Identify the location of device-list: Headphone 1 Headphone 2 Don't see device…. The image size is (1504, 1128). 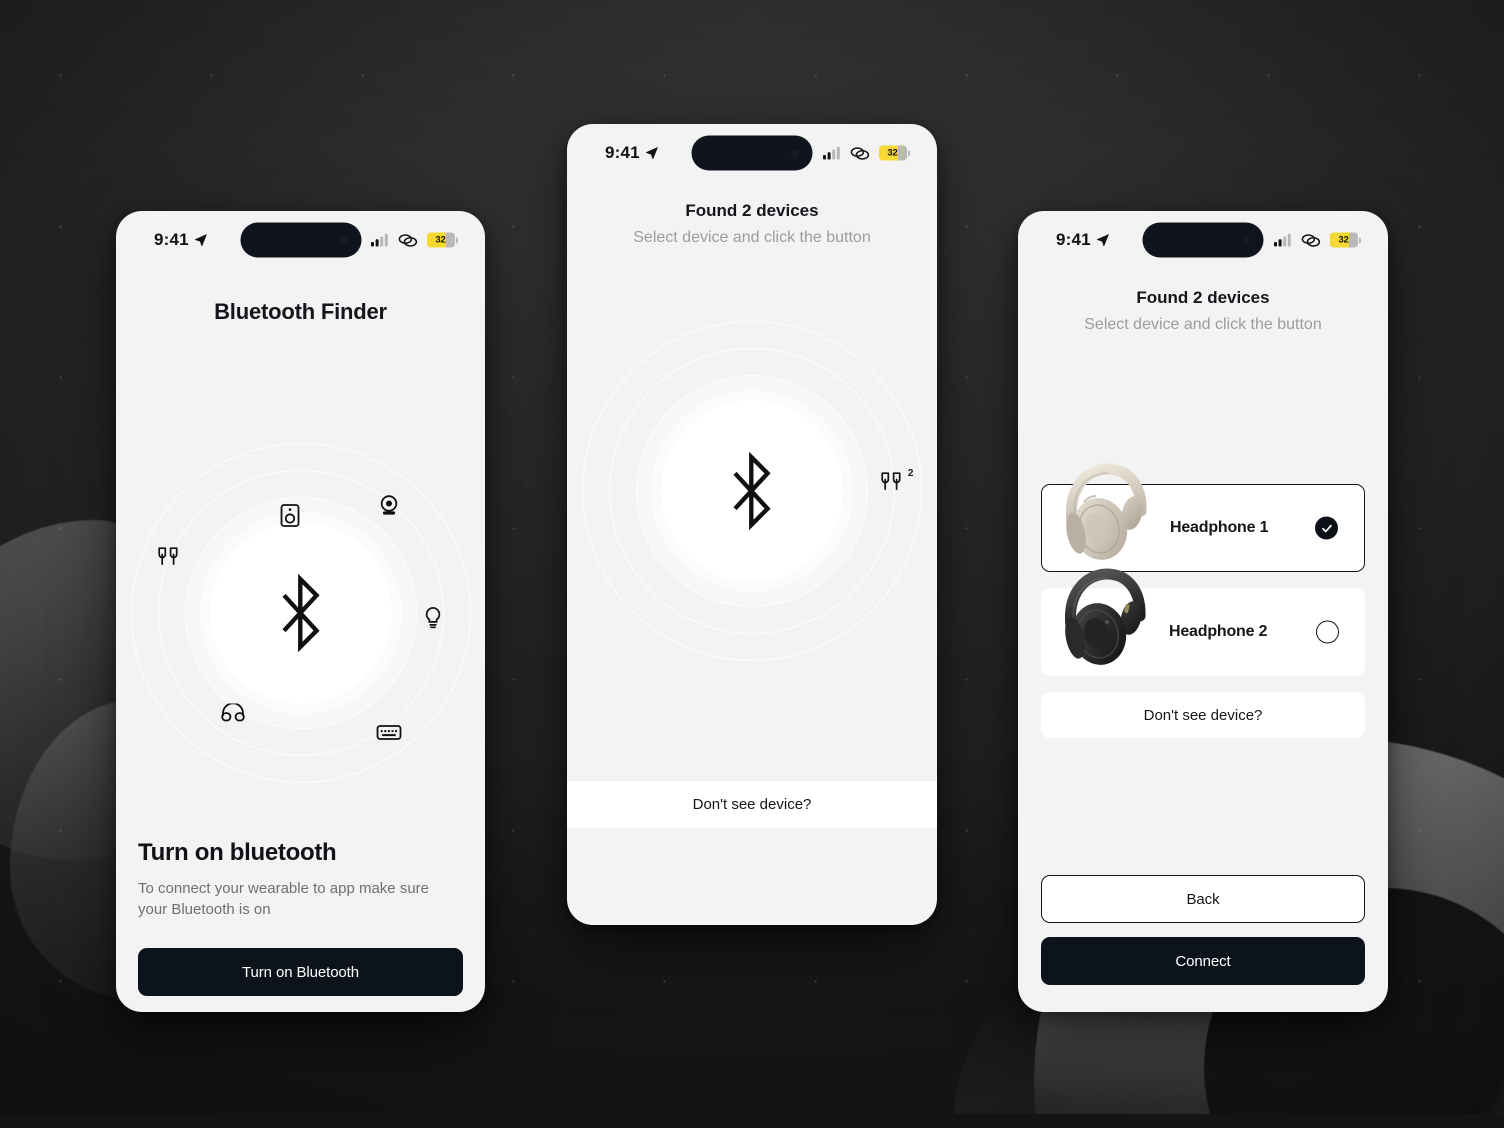
(1203, 600).